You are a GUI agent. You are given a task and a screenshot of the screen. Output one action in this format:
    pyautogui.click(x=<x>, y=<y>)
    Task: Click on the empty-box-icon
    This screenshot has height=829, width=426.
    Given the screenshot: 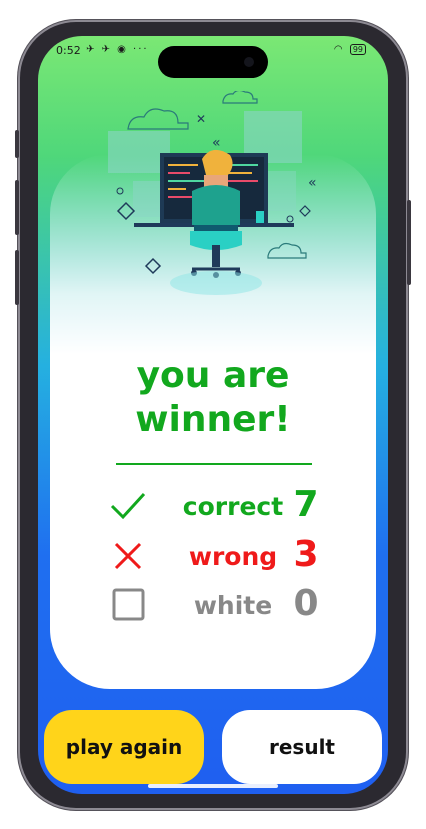 What is the action you would take?
    pyautogui.click(x=128, y=604)
    